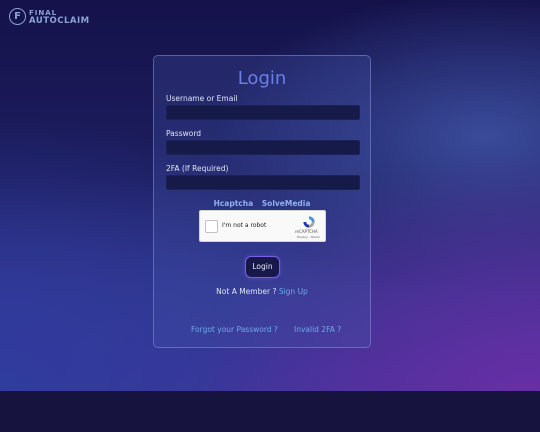 The height and width of the screenshot is (432, 540). What do you see at coordinates (234, 329) in the screenshot?
I see `forgot-password-link: Forgot your Password ?` at bounding box center [234, 329].